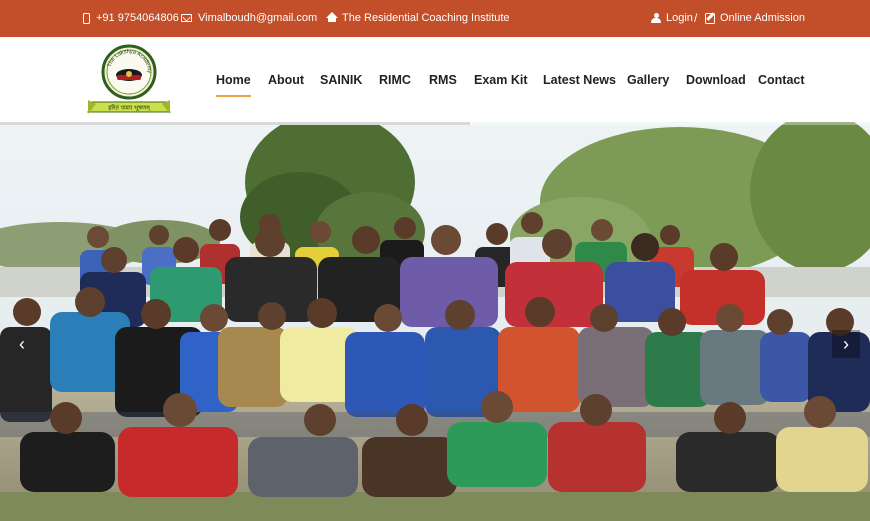 Image resolution: width=870 pixels, height=521 pixels. I want to click on email-contact: Vimalboudh@gmail.com, so click(249, 18).